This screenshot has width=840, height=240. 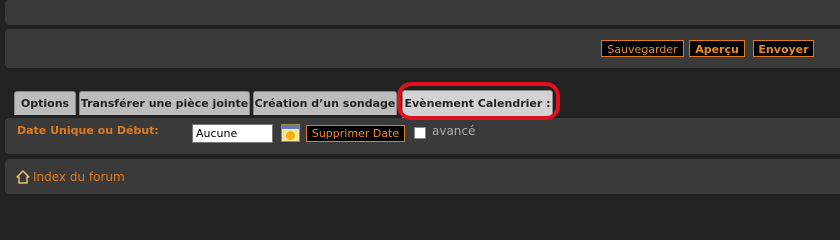 What do you see at coordinates (454, 131) in the screenshot?
I see `advanced-label: avancé` at bounding box center [454, 131].